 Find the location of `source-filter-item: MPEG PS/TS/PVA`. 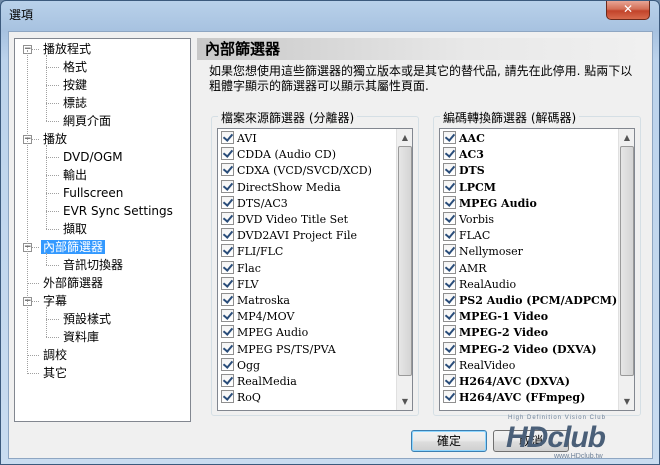

source-filter-item: MPEG PS/TS/PVA is located at coordinates (278, 349).